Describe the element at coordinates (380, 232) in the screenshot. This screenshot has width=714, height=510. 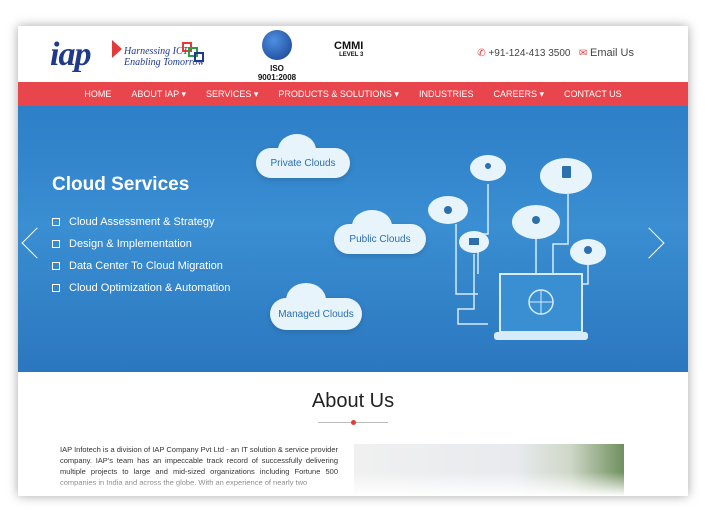
I see `public-clouds-bubble: Public Clouds` at that location.